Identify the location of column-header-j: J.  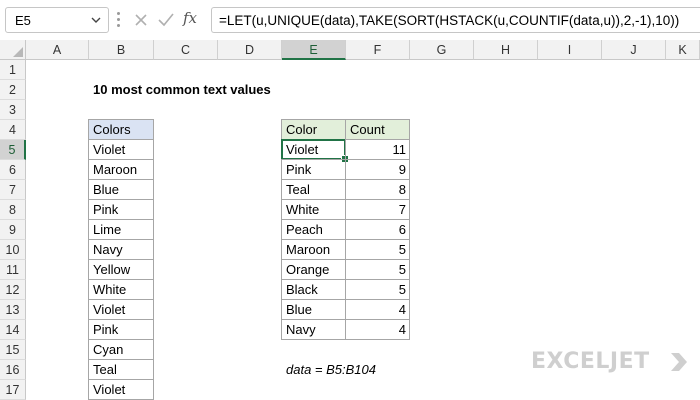
(634, 50).